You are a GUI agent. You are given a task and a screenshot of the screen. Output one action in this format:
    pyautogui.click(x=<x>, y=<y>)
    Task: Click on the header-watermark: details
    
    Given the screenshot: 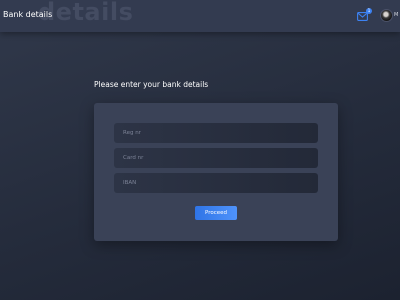 What is the action you would take?
    pyautogui.click(x=86, y=13)
    